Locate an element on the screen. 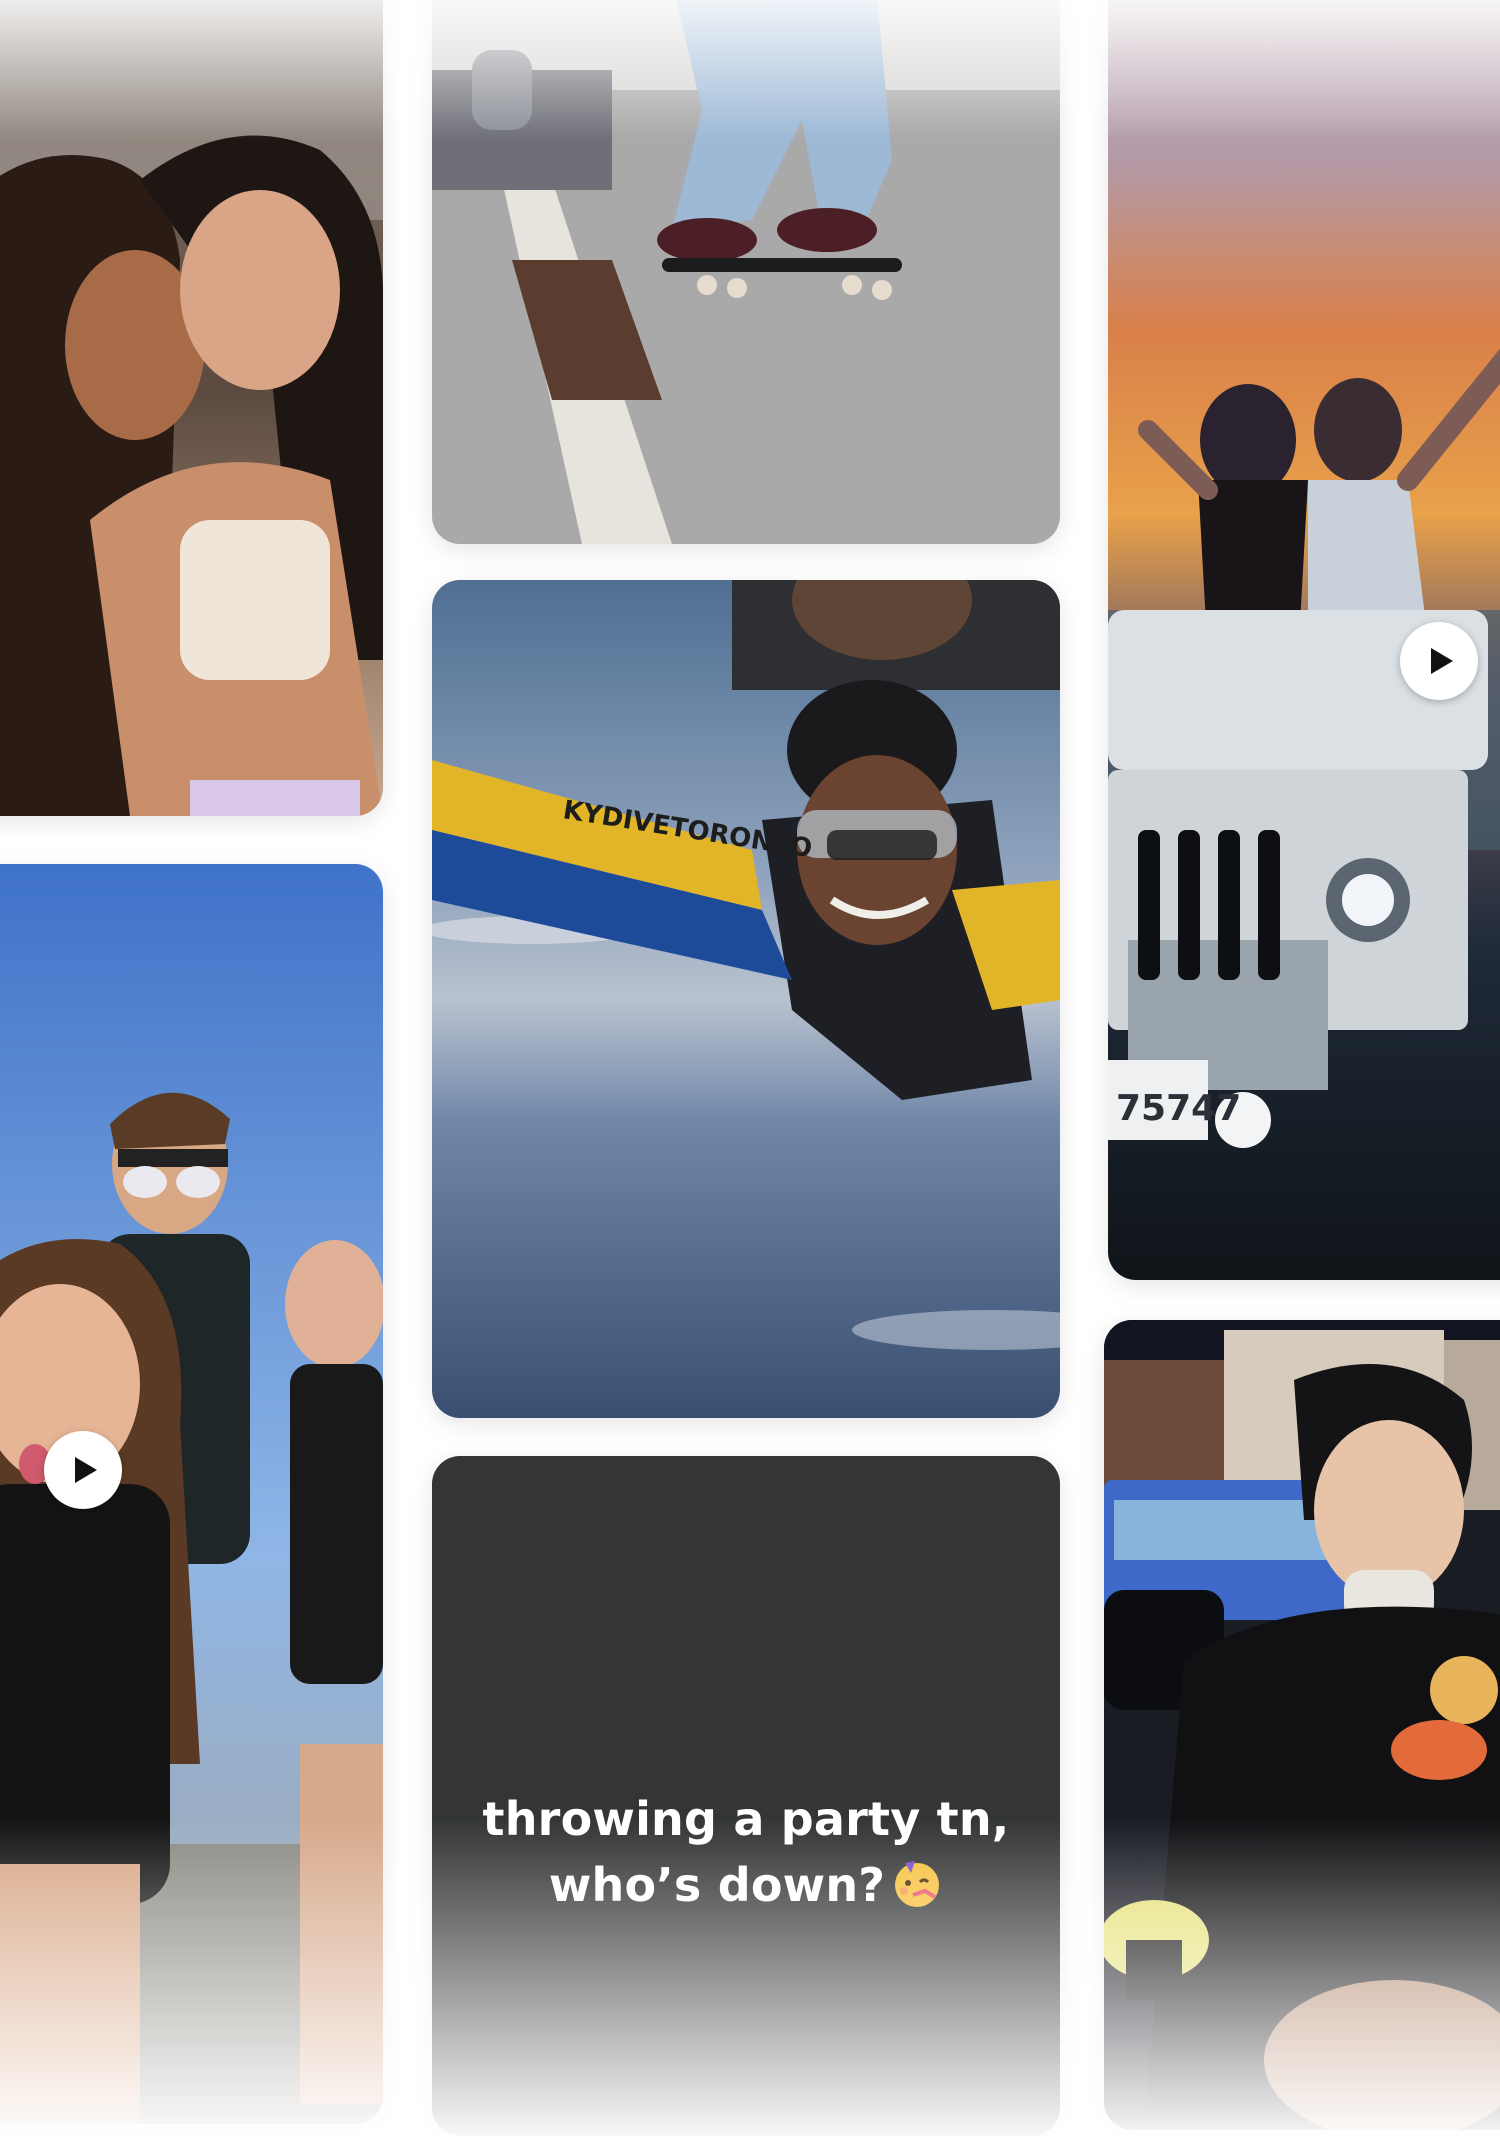  post-card-text: throwing a party tn, who’s down? is located at coordinates (746, 1796).